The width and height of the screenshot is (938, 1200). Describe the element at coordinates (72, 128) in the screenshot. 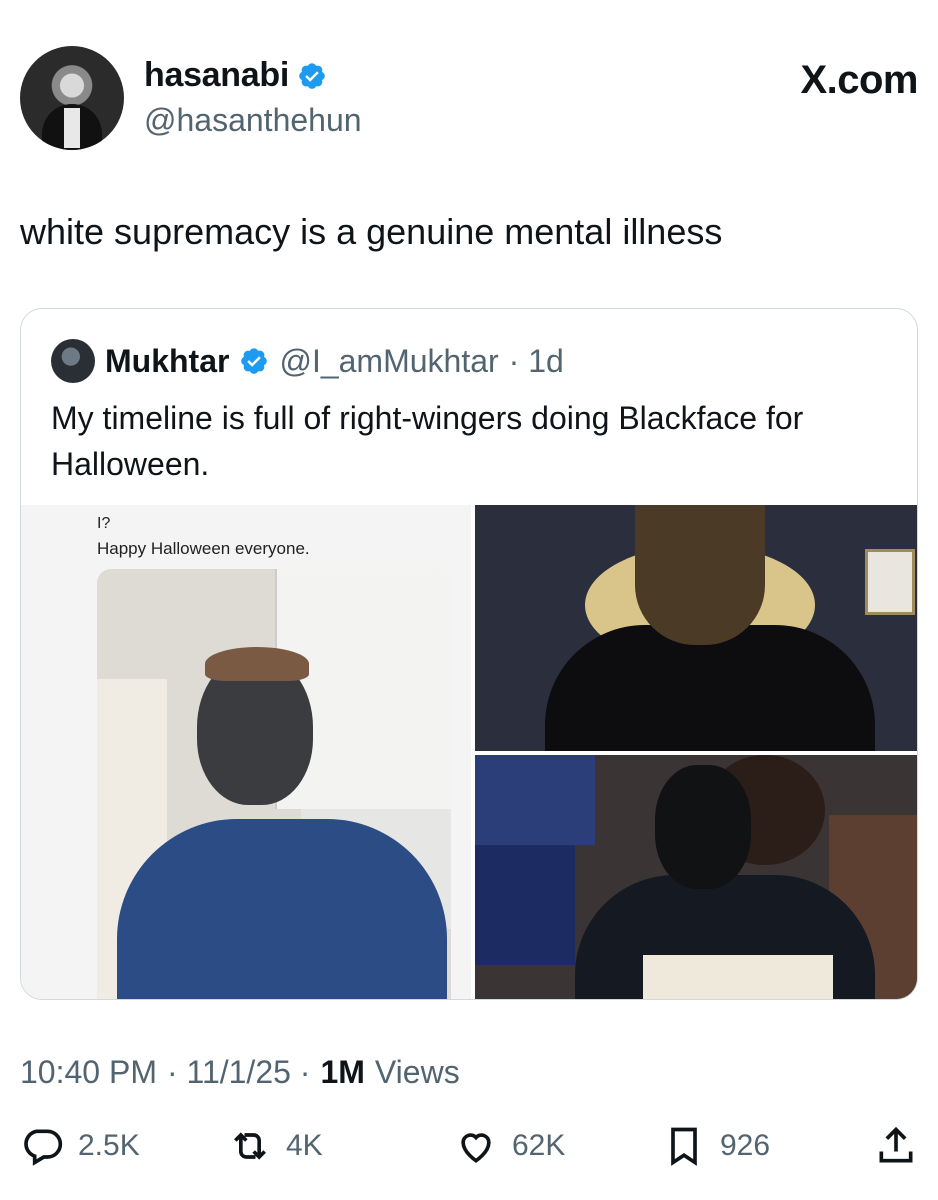

I see `avatar-shirt` at that location.